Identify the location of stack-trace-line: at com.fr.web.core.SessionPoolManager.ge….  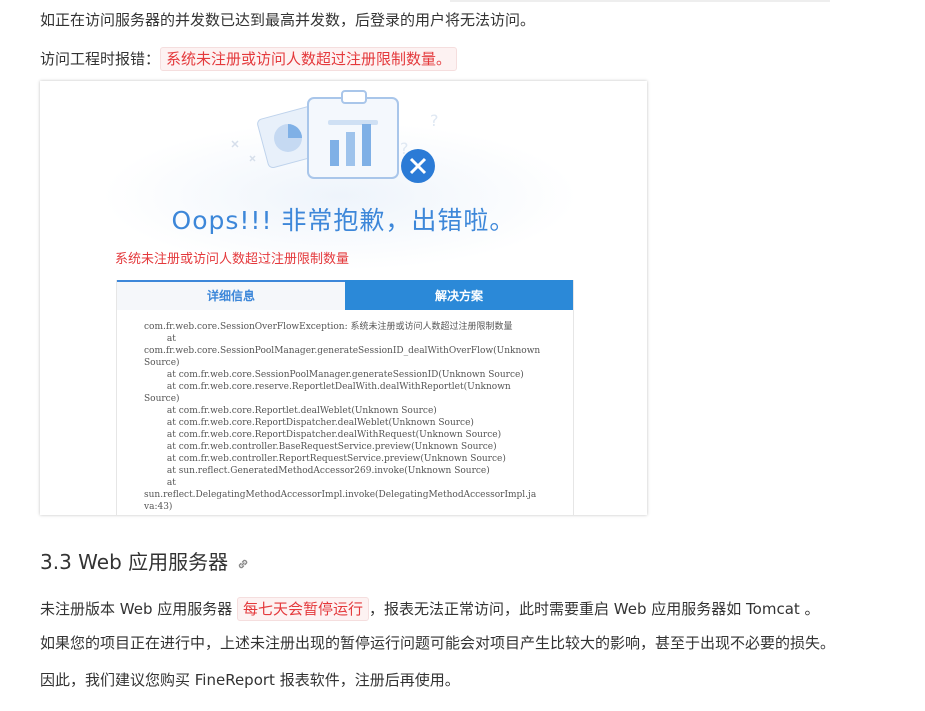
(334, 375).